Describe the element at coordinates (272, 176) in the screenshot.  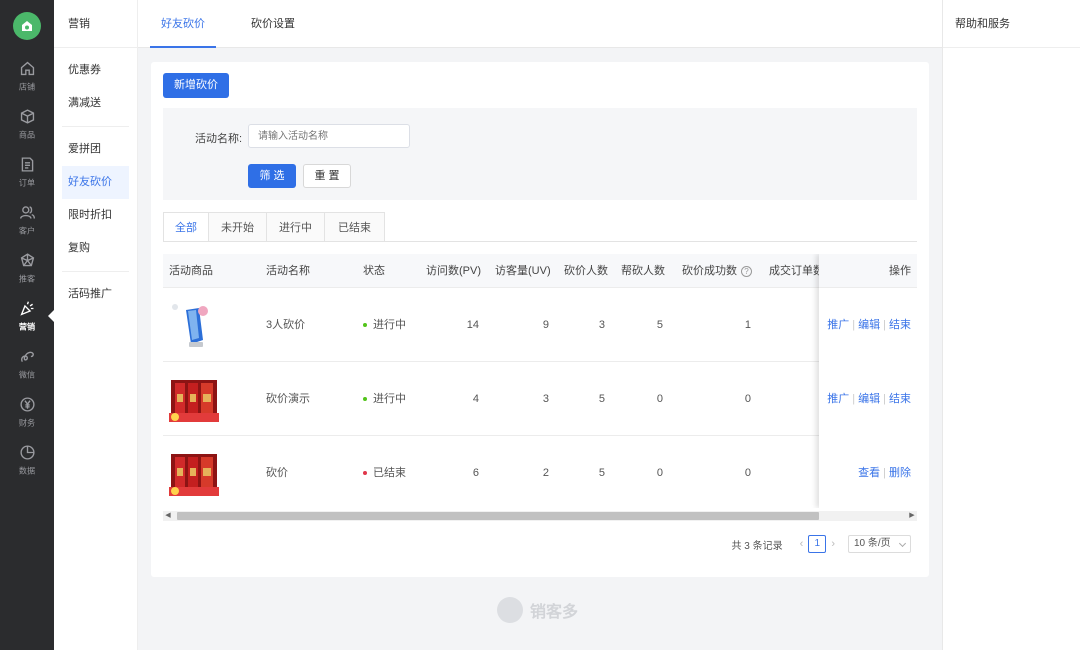
I see `filter-button: 筛 选` at that location.